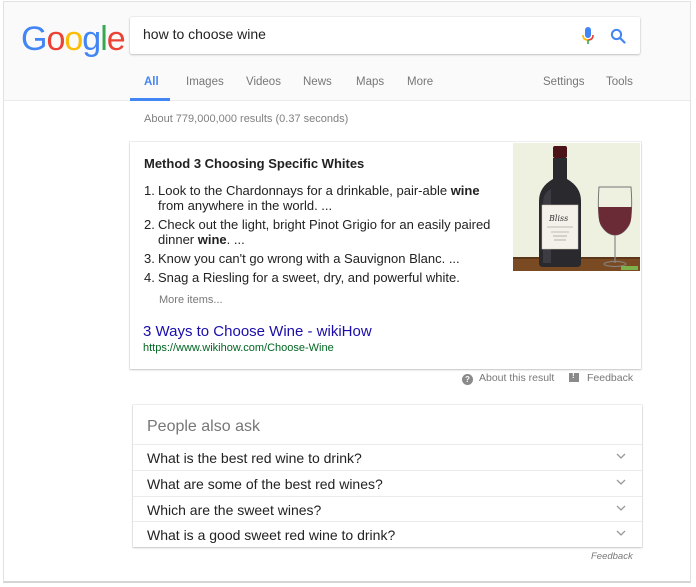 This screenshot has height=587, width=696. I want to click on search-box, so click(385, 35).